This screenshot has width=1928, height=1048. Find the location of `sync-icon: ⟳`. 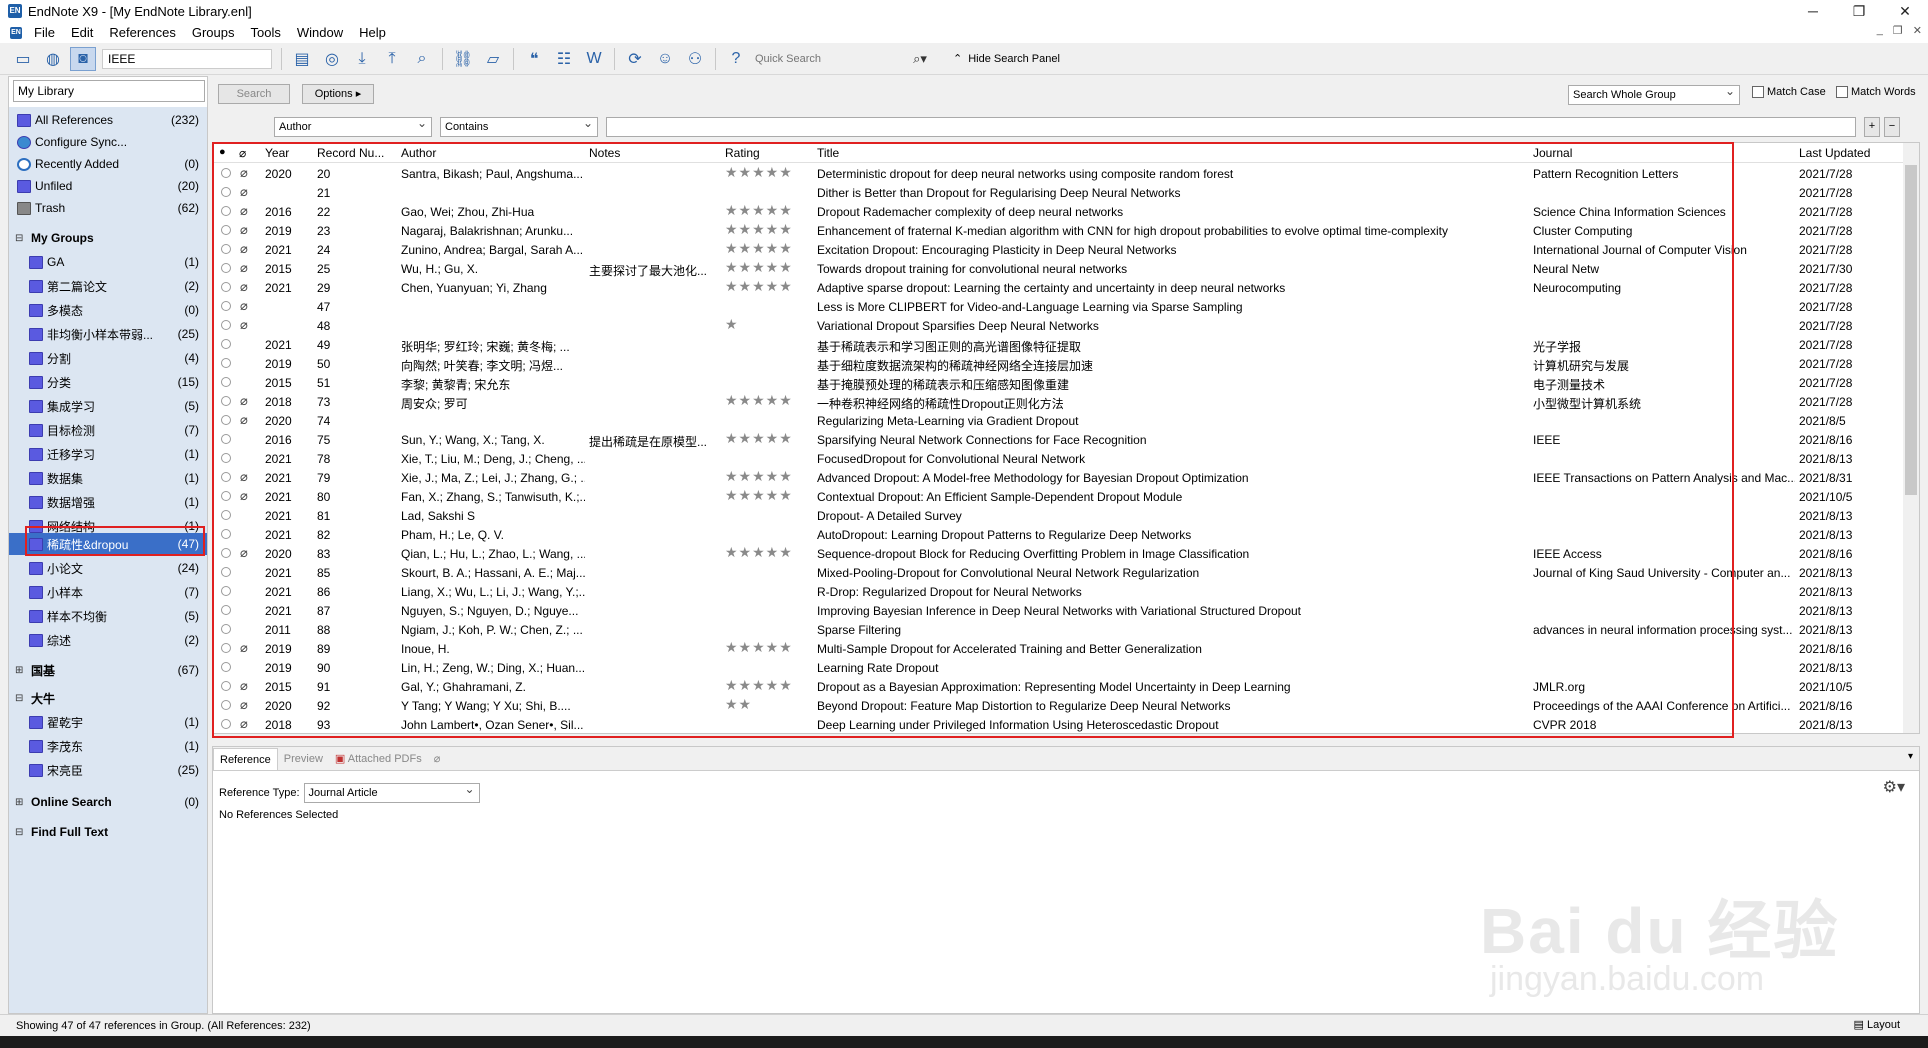

sync-icon: ⟳ is located at coordinates (635, 59).